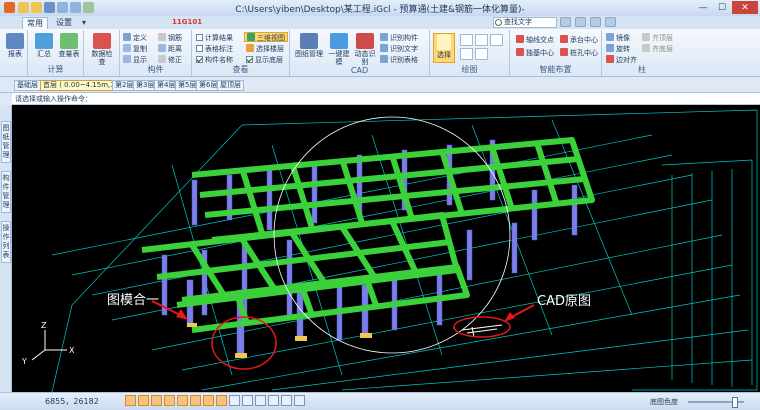  What do you see at coordinates (646, 48) in the screenshot?
I see `align-bottom-icon` at bounding box center [646, 48].